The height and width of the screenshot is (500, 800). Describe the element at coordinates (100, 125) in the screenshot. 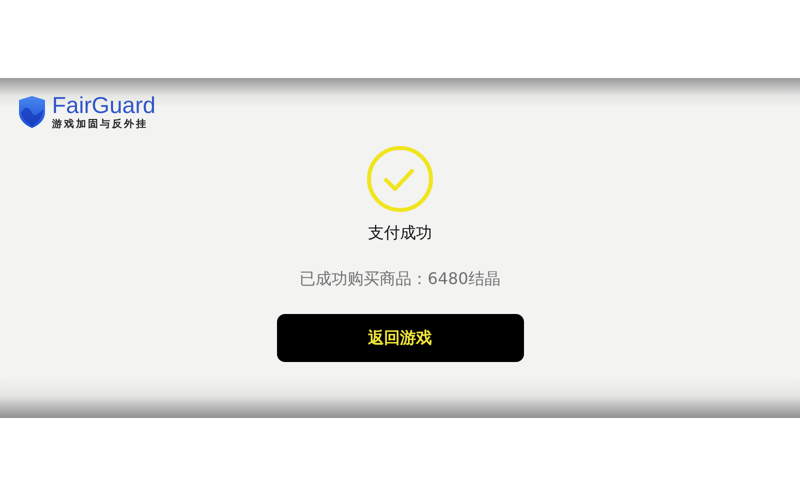

I see `brand-tagline: 游戏加固与反外挂` at that location.